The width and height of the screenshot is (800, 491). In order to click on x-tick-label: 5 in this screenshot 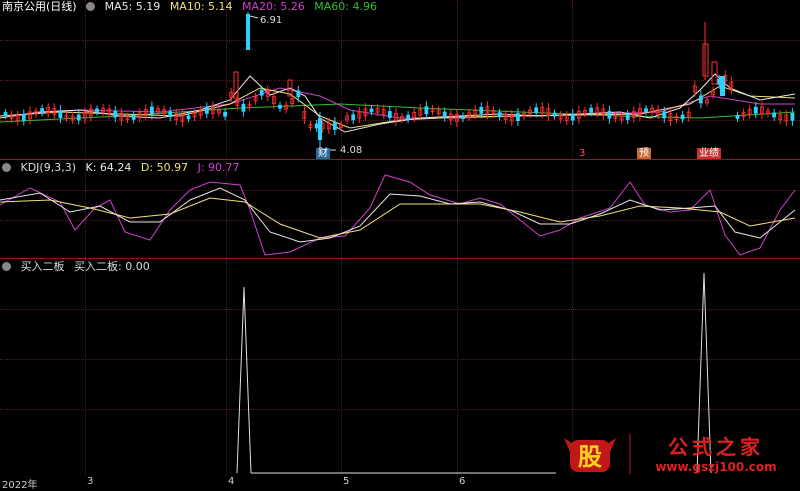, I will do `click(346, 481)`.